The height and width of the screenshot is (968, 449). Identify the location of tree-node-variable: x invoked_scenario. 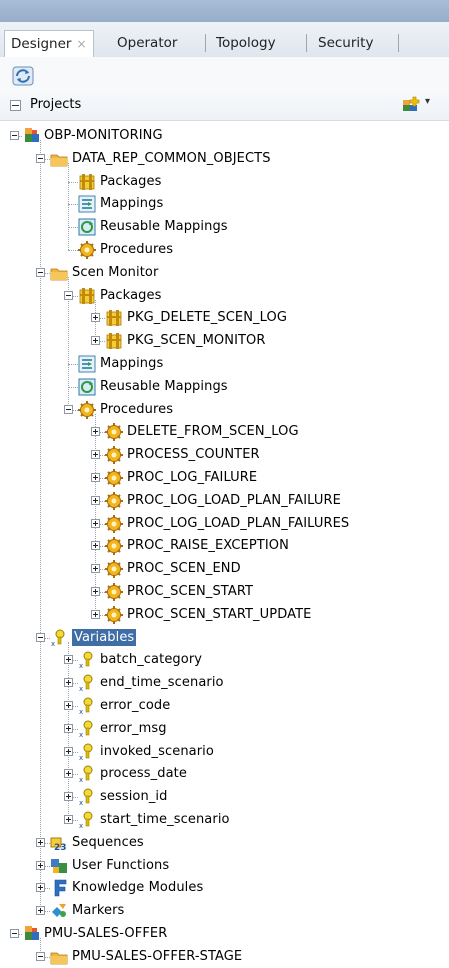
(224, 752).